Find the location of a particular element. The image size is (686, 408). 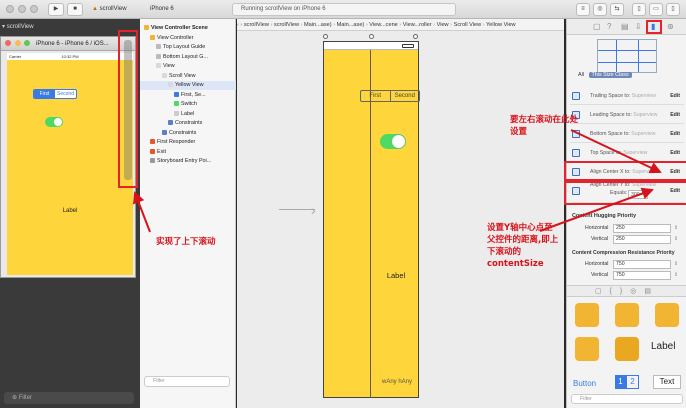

arrow-to-scrollbar is located at coordinates (141, 212).